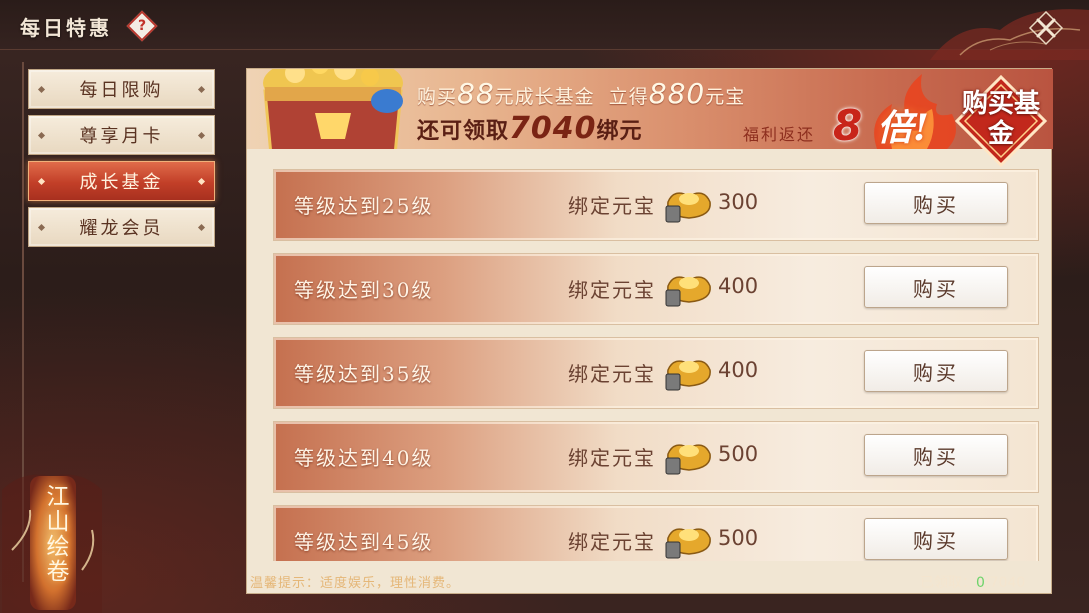 This screenshot has width=1089, height=613. I want to click on level-requirement: 等级达到40级, so click(364, 458).